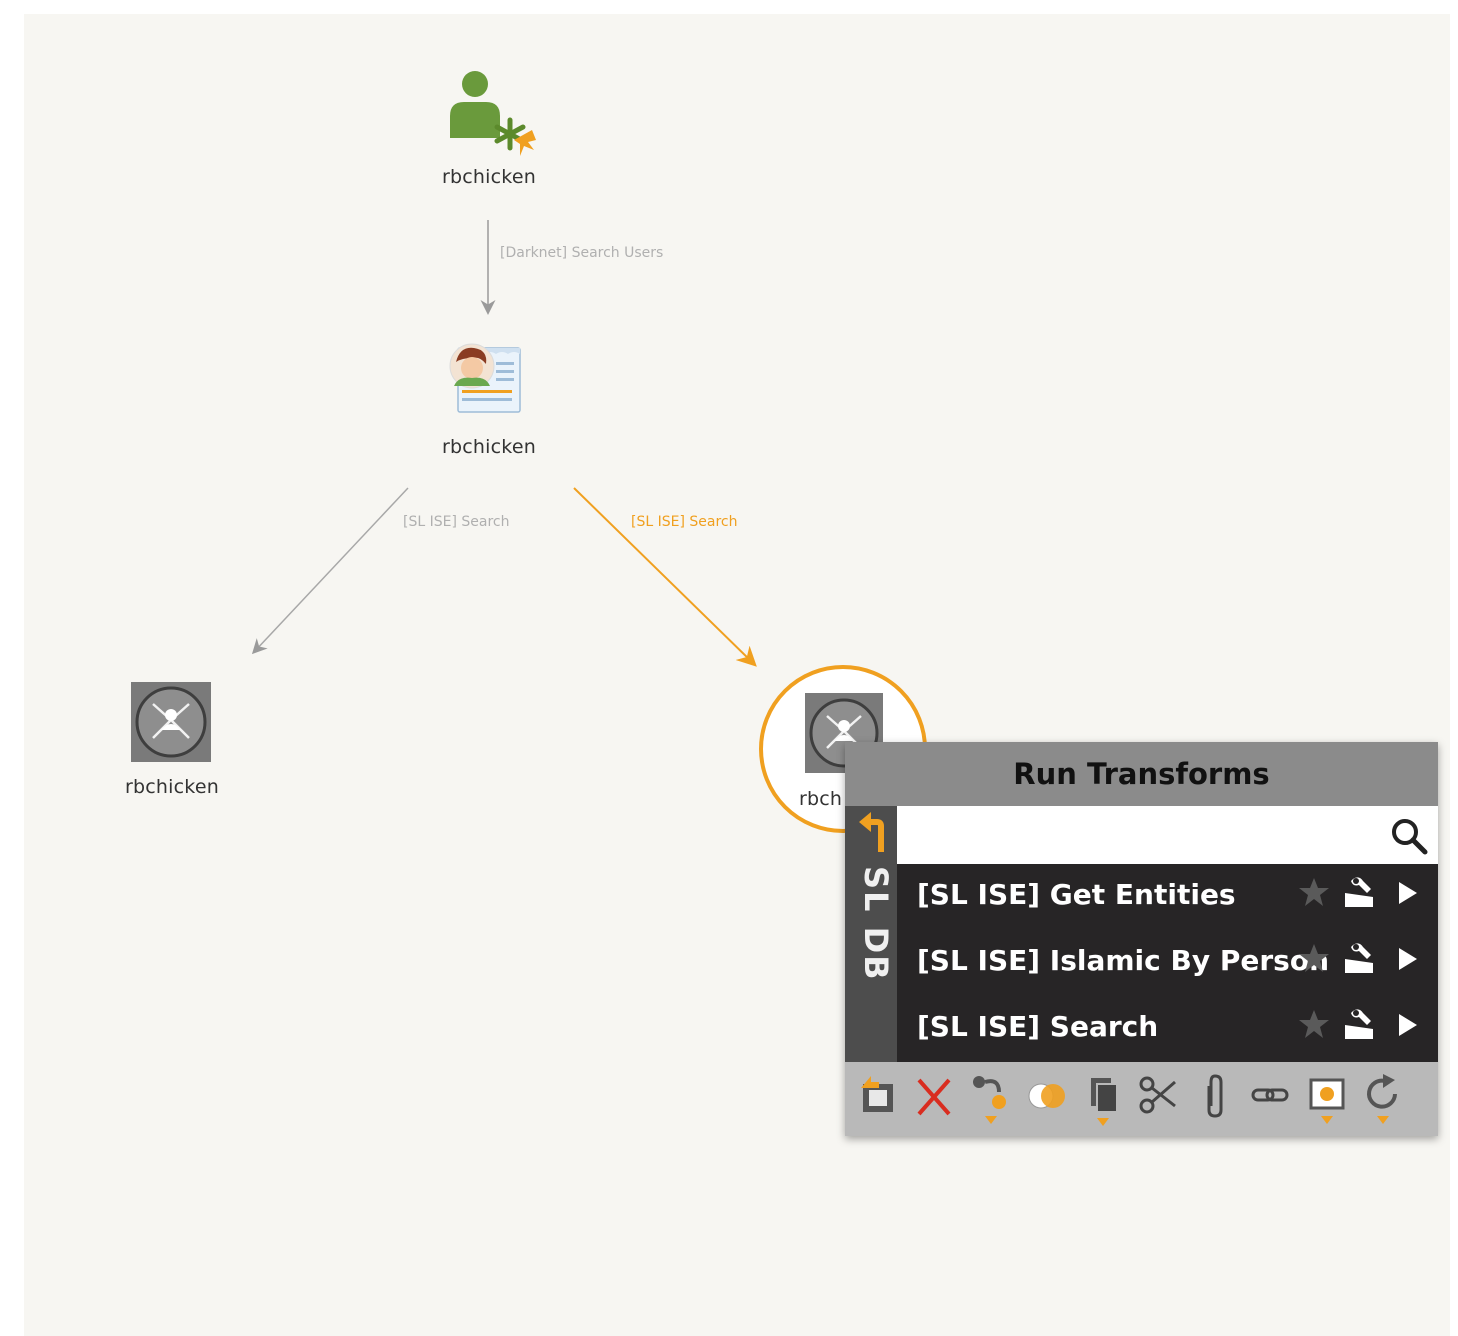  I want to click on transform-item: [SL ISE] Get Entities, so click(1167, 897).